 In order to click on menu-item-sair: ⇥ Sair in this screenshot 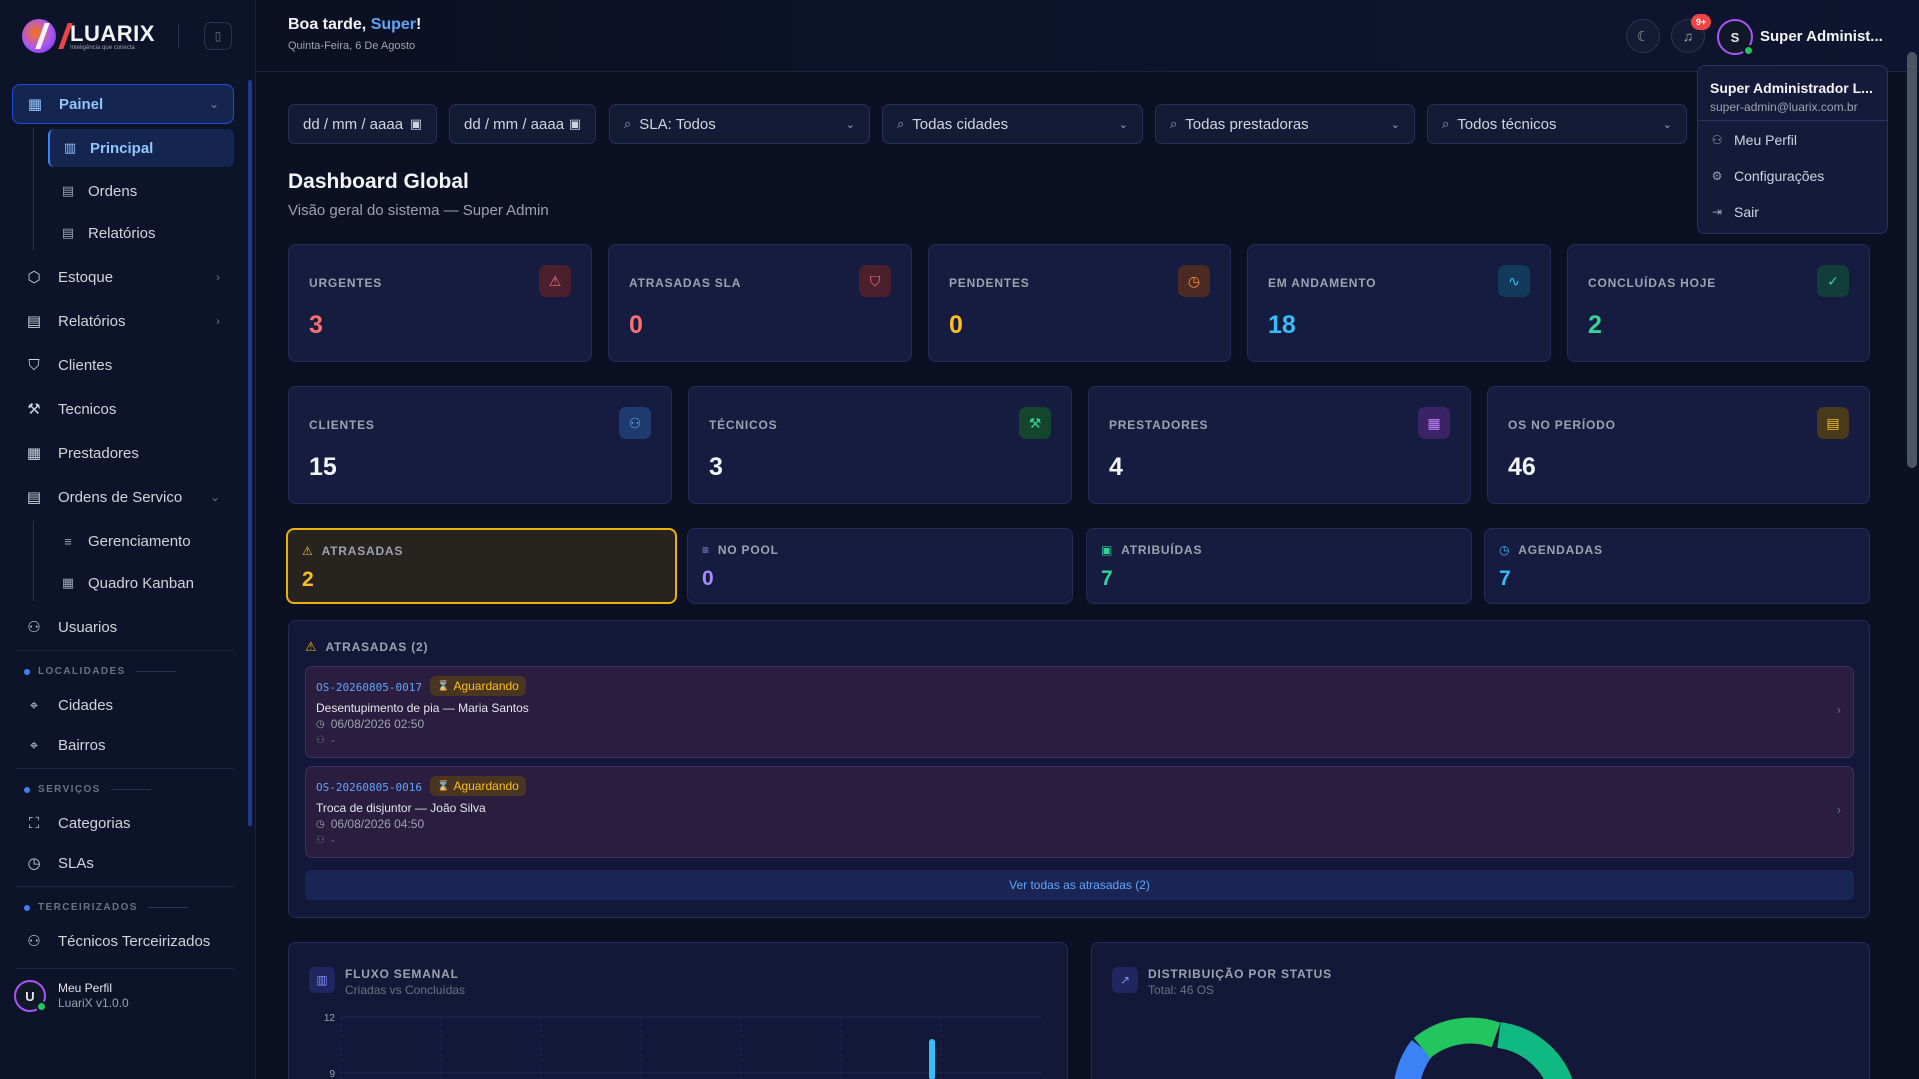, I will do `click(1734, 212)`.